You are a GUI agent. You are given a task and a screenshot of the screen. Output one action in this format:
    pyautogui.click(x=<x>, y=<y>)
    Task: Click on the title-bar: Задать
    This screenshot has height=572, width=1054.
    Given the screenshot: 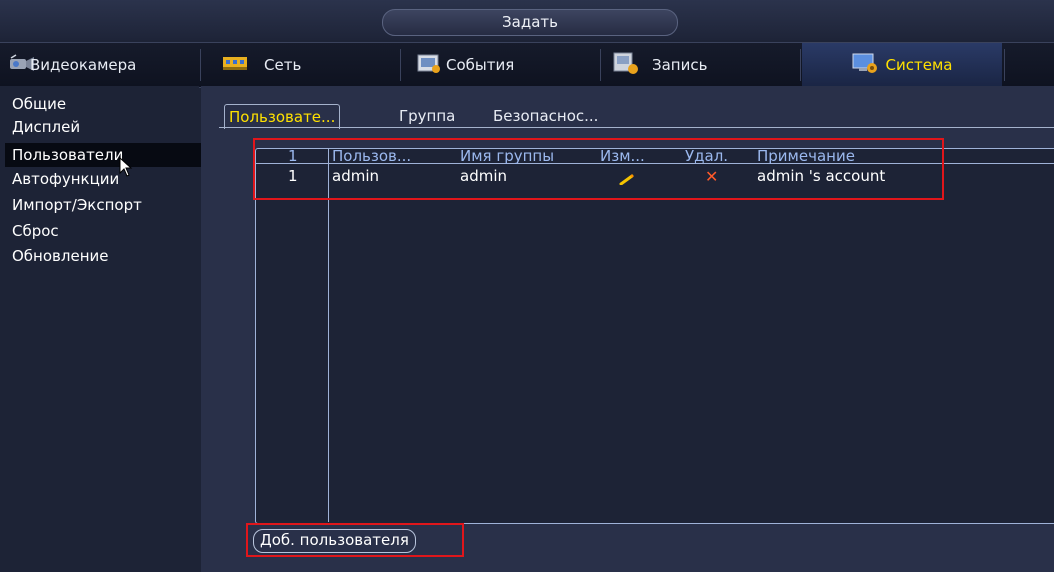 What is the action you would take?
    pyautogui.click(x=527, y=20)
    